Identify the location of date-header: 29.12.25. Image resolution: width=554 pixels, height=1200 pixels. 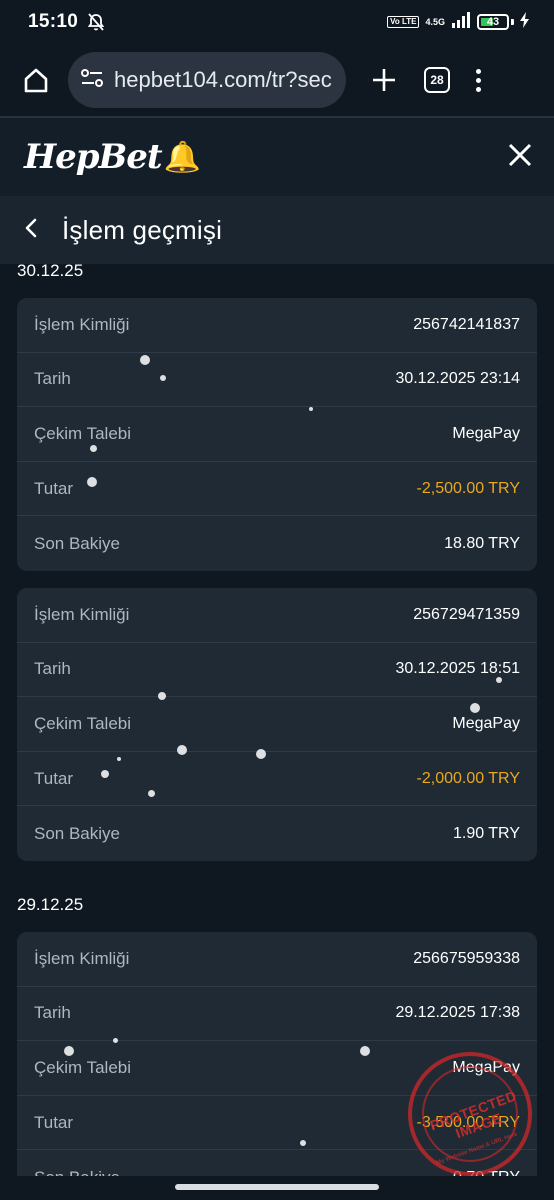
(50, 904).